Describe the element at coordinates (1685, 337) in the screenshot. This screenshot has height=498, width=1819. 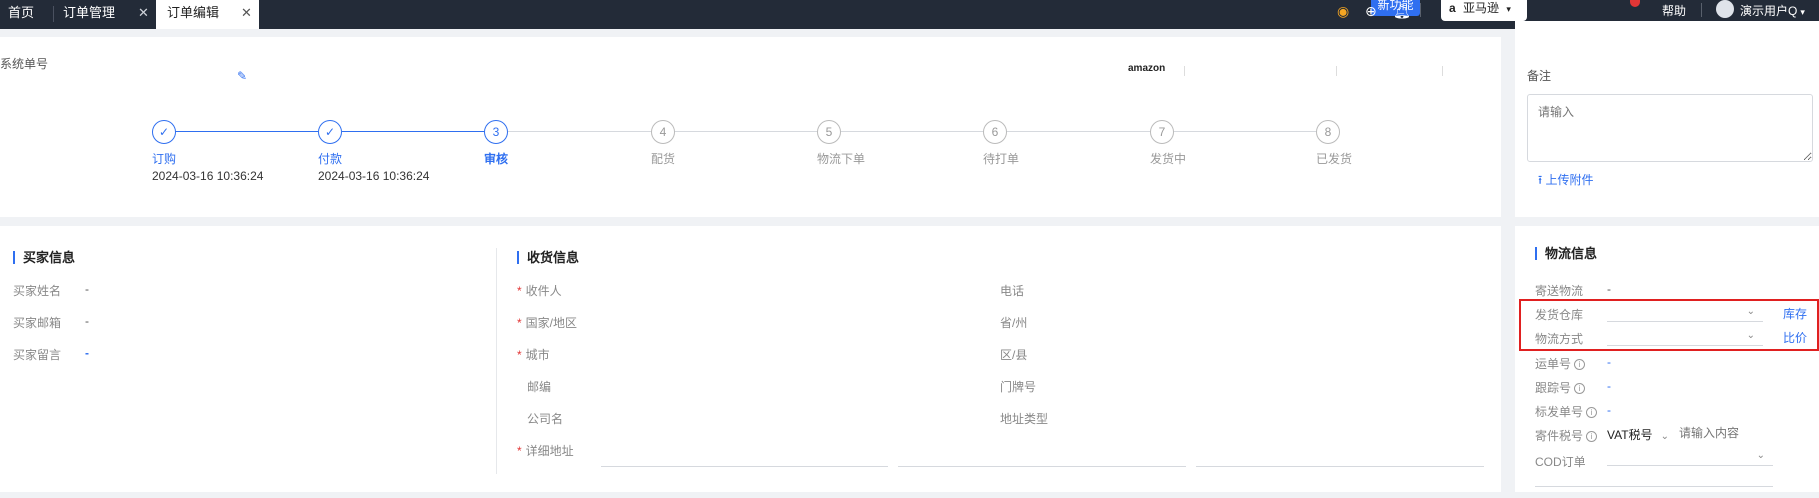
I see `shipping-method-select: ⌄` at that location.